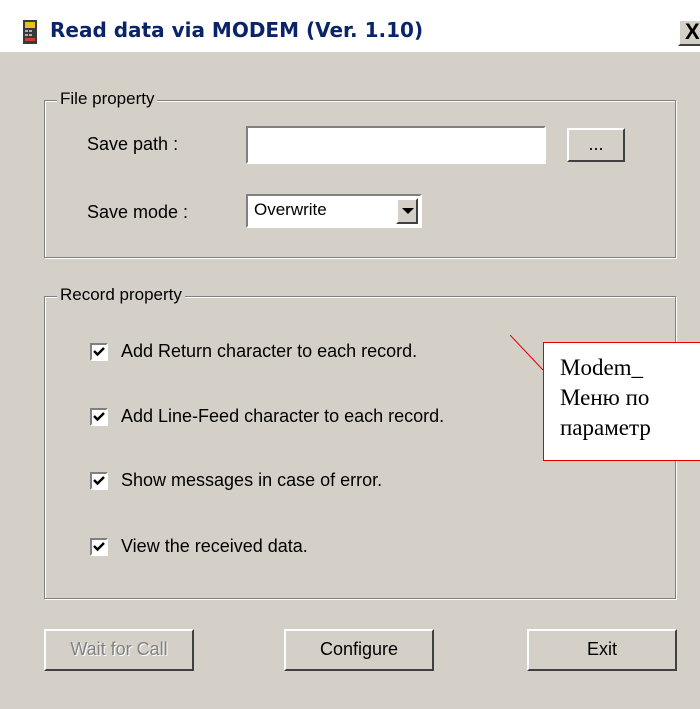 The image size is (700, 709). What do you see at coordinates (334, 211) in the screenshot?
I see `save-mode-select: Overwrite` at bounding box center [334, 211].